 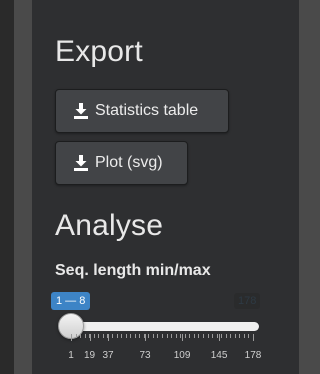 I want to click on slider-max-badge: 178, so click(x=247, y=301).